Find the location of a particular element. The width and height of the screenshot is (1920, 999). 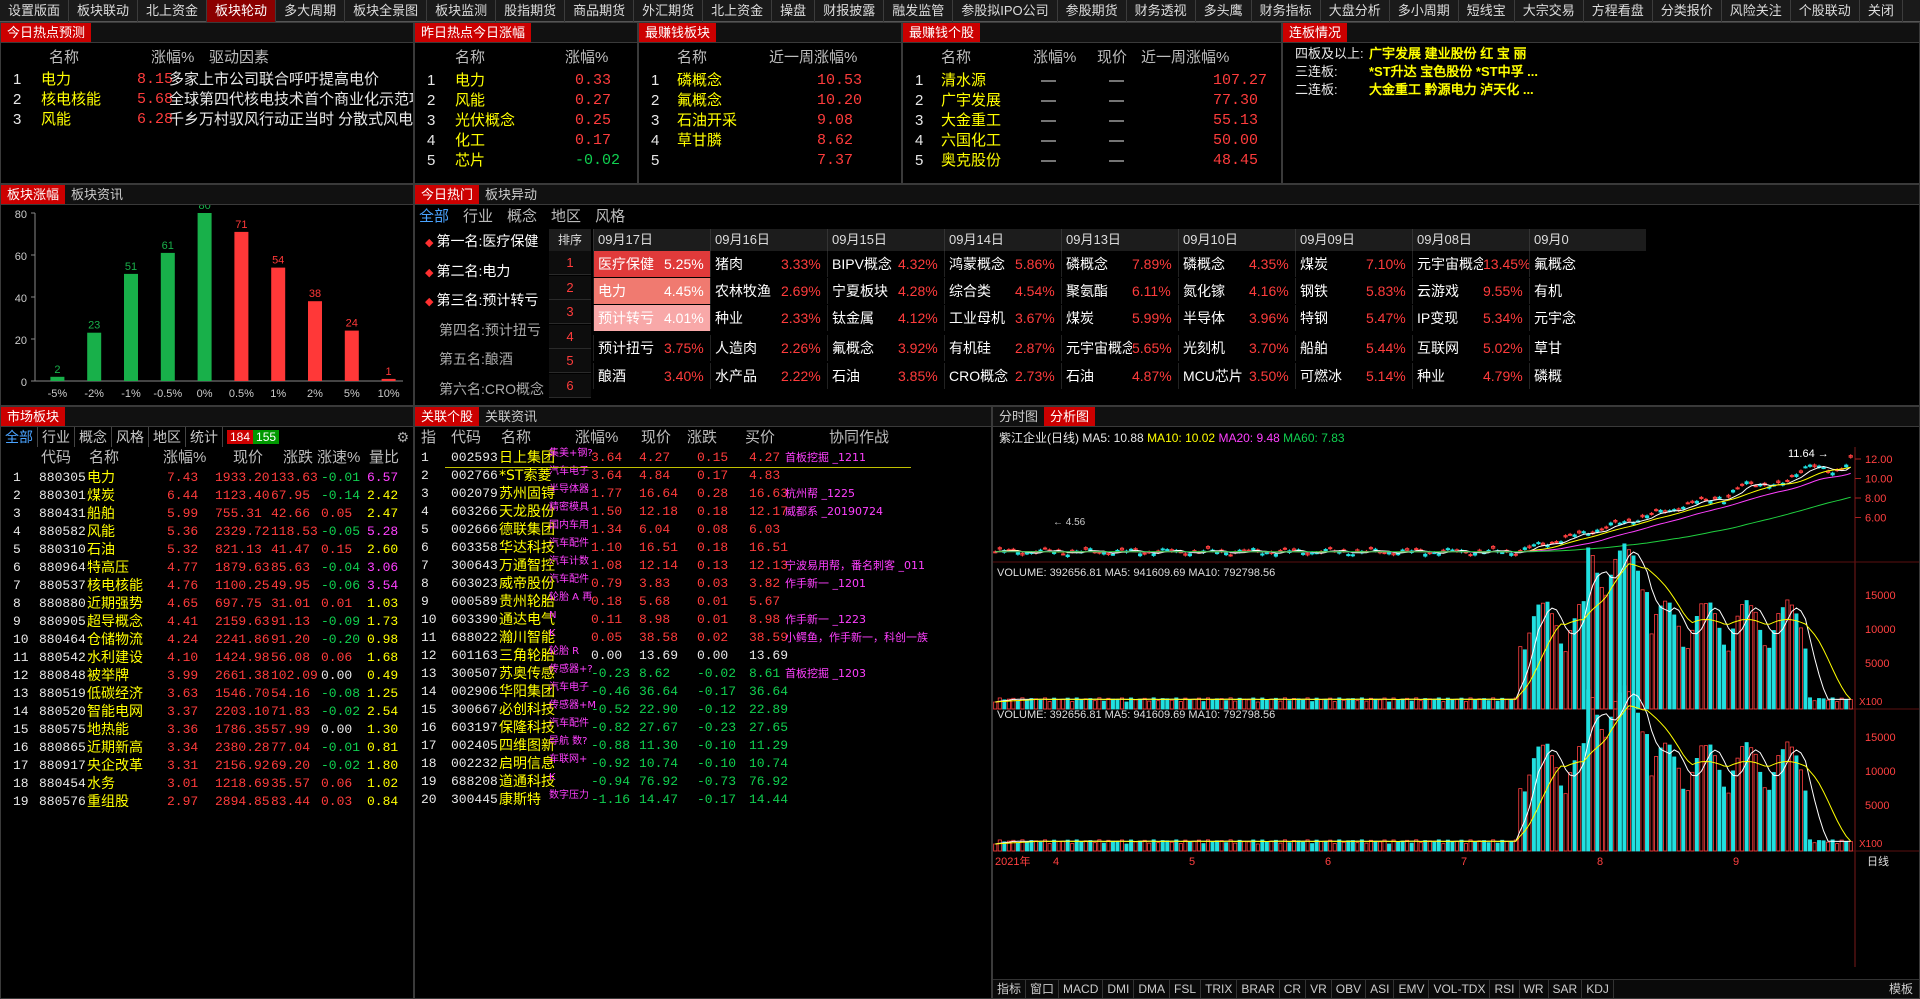

indicator-tab: DMA is located at coordinates (1152, 989).